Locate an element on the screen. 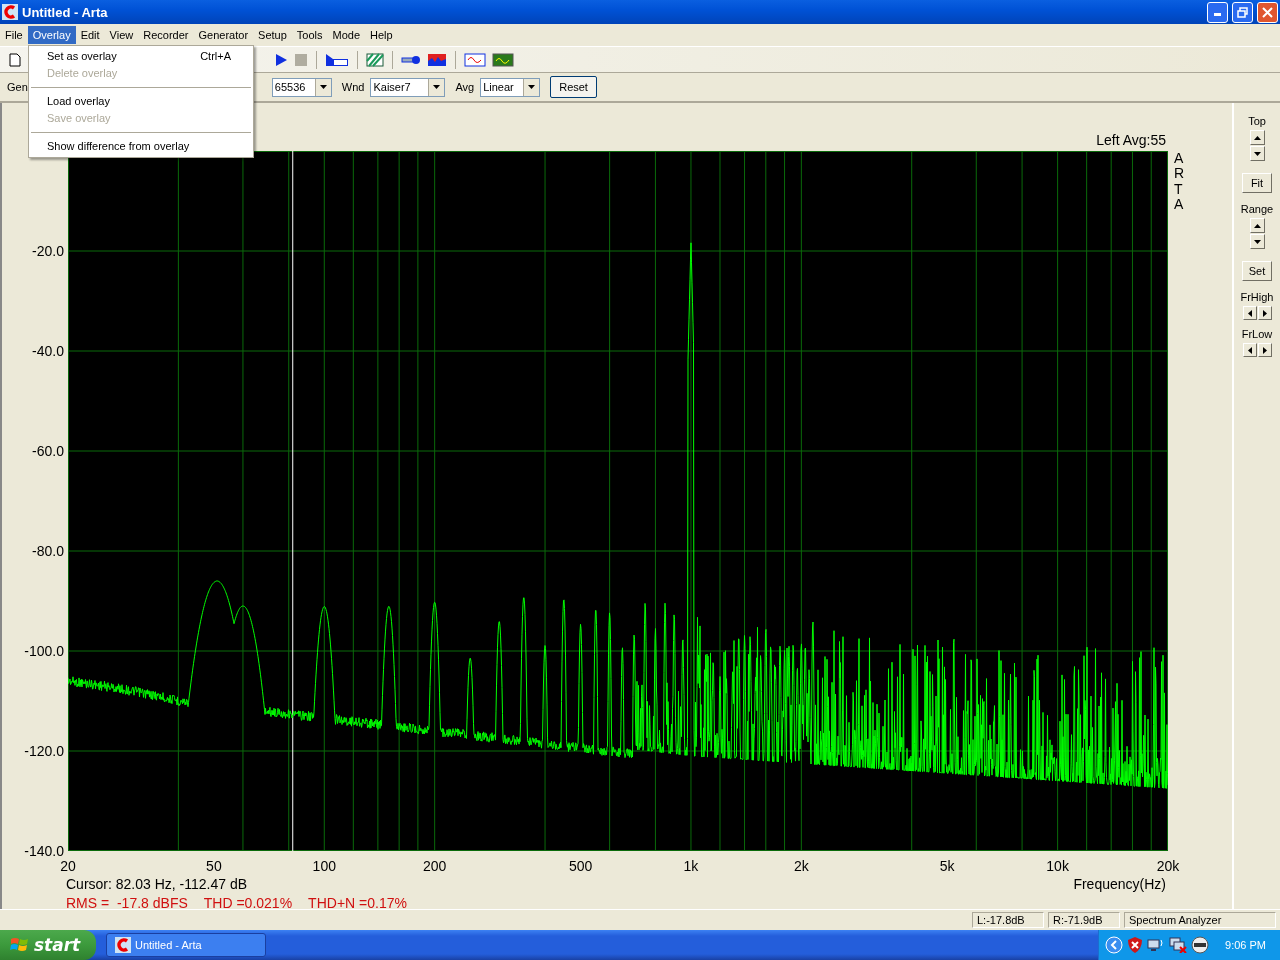 Image resolution: width=1280 pixels, height=960 pixels. wnd-label: Wnd is located at coordinates (353, 87).